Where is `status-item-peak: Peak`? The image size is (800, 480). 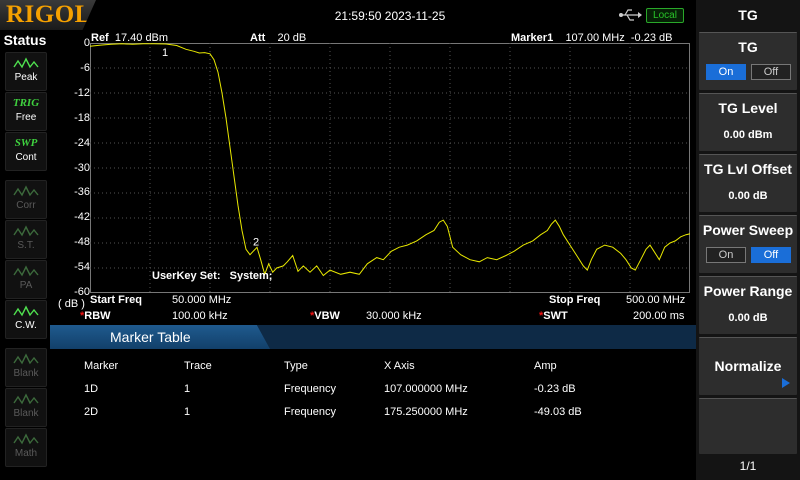
status-item-peak: Peak is located at coordinates (26, 71).